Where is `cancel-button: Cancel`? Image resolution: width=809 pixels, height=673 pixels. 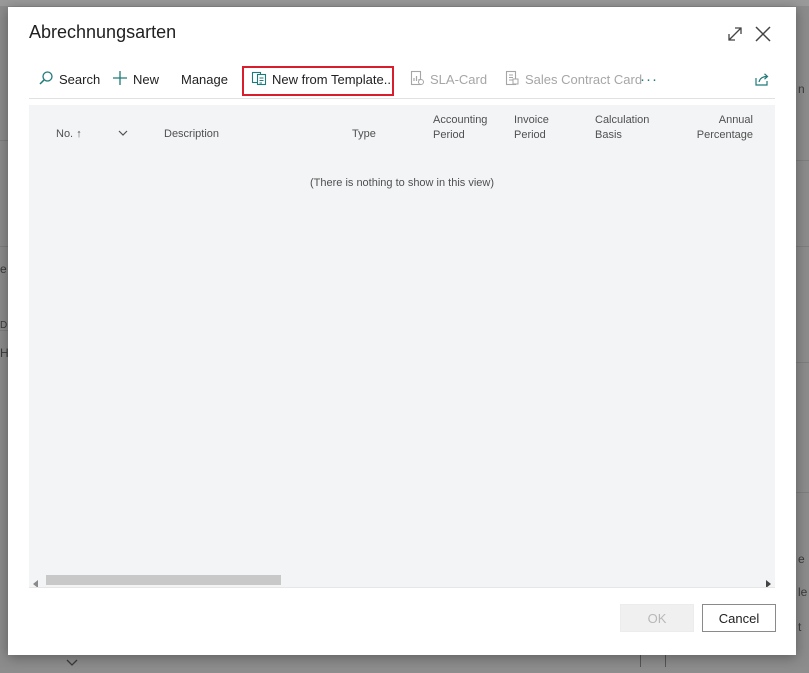 cancel-button: Cancel is located at coordinates (739, 618).